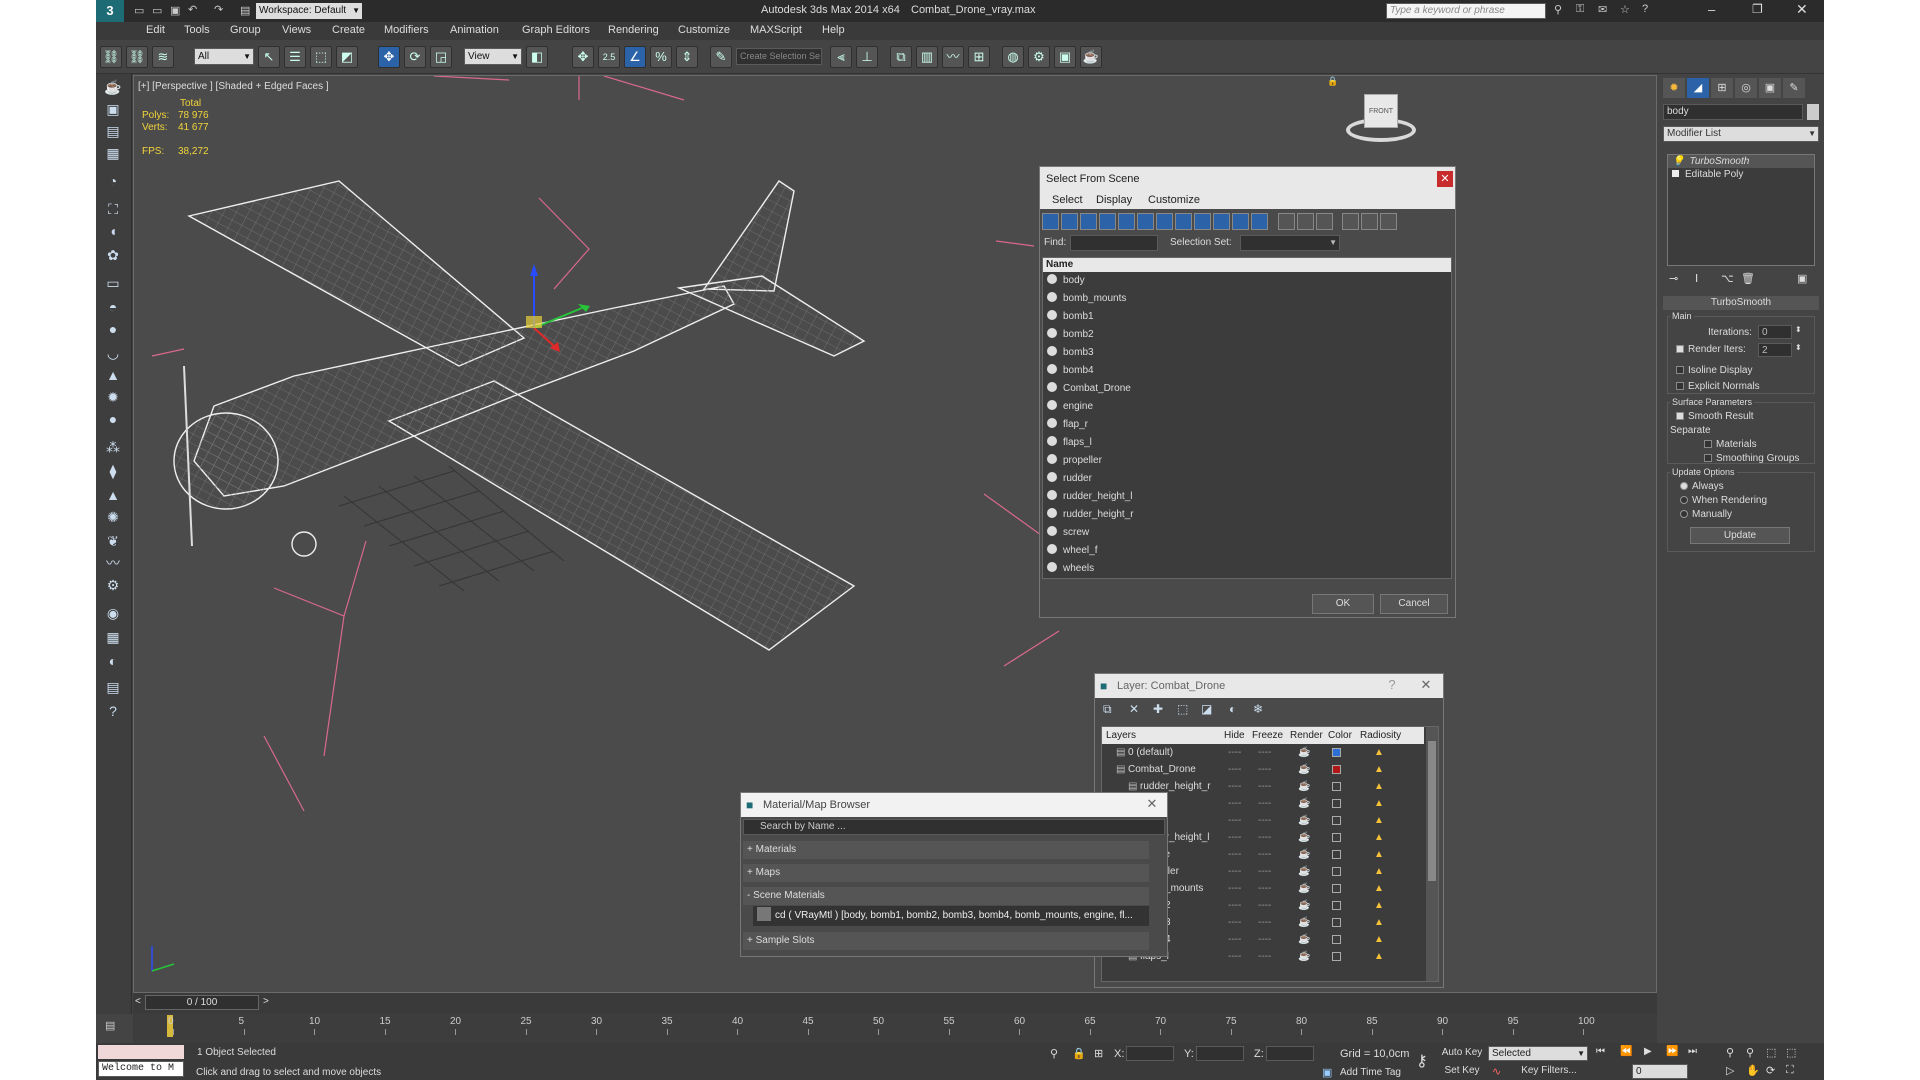 The height and width of the screenshot is (1080, 1920). I want to click on material-section-materials: + Materials, so click(946, 850).